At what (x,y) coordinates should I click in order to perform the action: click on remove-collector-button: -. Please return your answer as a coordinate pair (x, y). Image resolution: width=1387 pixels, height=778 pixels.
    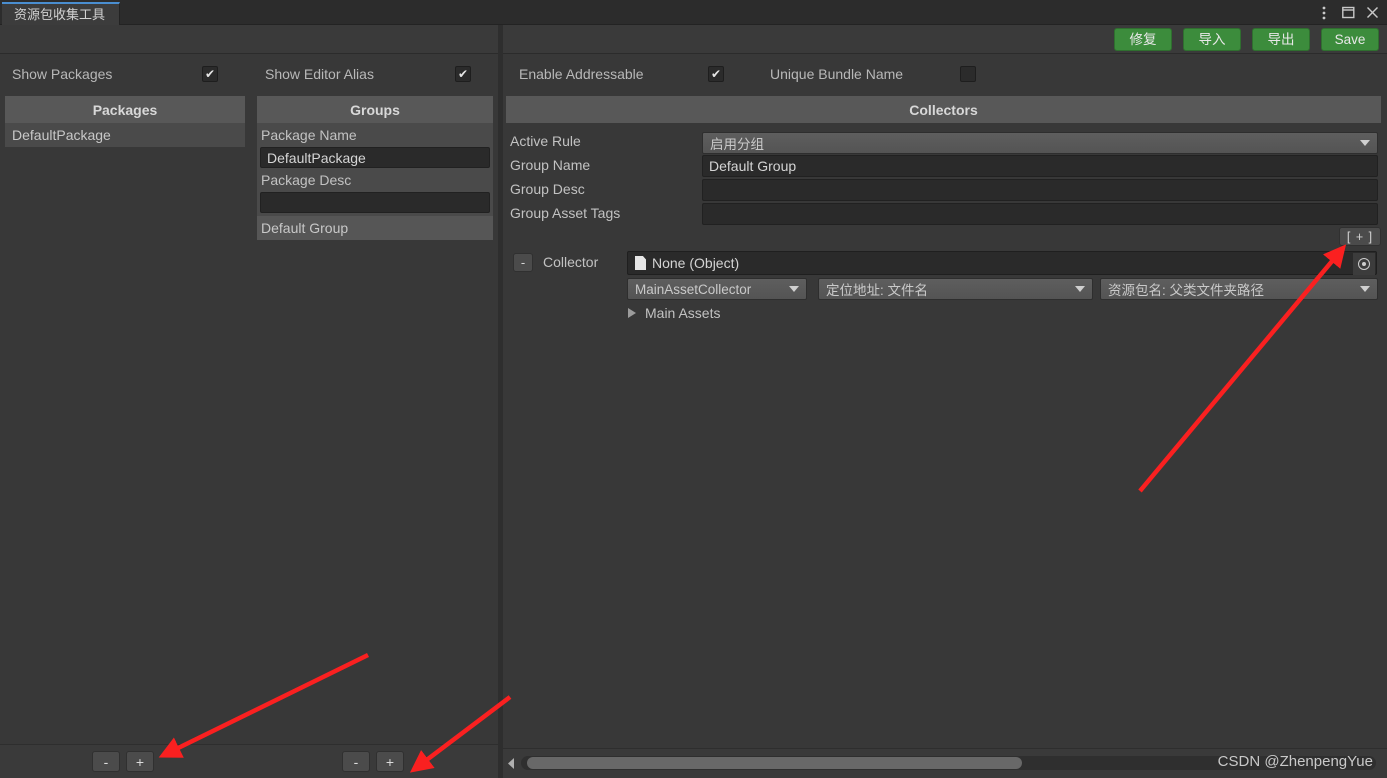
    Looking at the image, I should click on (523, 262).